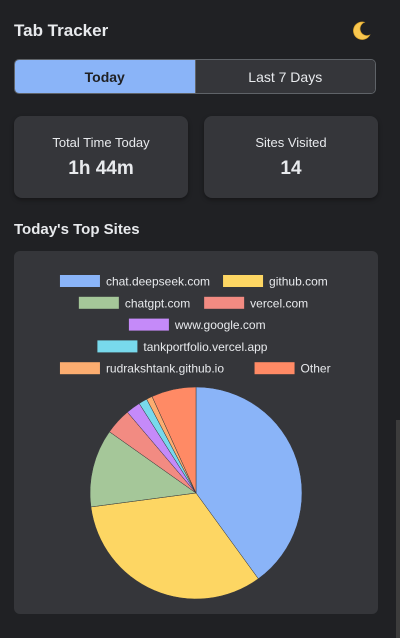  What do you see at coordinates (291, 142) in the screenshot?
I see `sites-visited-label: Sites Visited` at bounding box center [291, 142].